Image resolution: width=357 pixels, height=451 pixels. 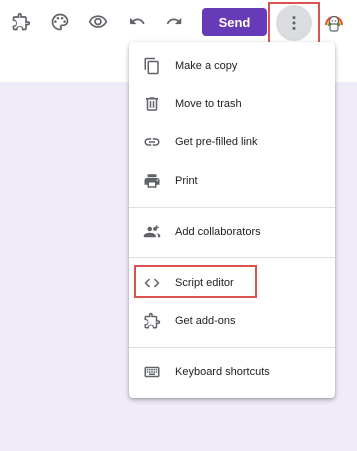 I want to click on add-people-icon, so click(x=152, y=232).